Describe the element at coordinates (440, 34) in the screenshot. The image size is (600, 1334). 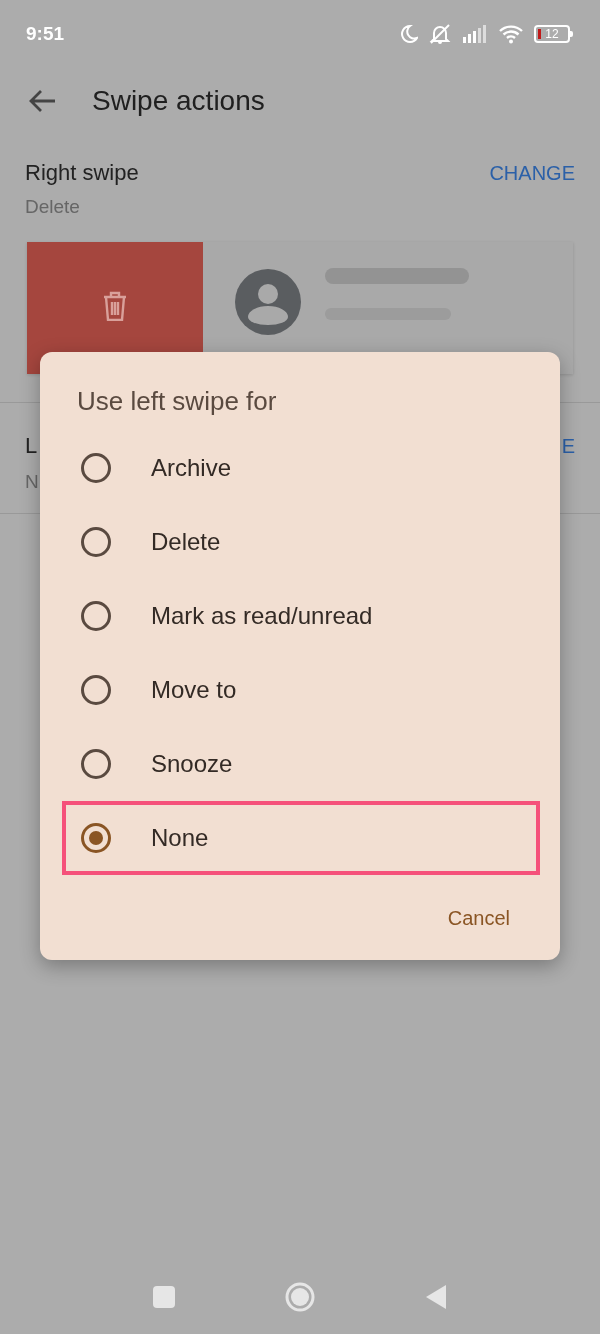
I see `muted-bell-icon` at that location.